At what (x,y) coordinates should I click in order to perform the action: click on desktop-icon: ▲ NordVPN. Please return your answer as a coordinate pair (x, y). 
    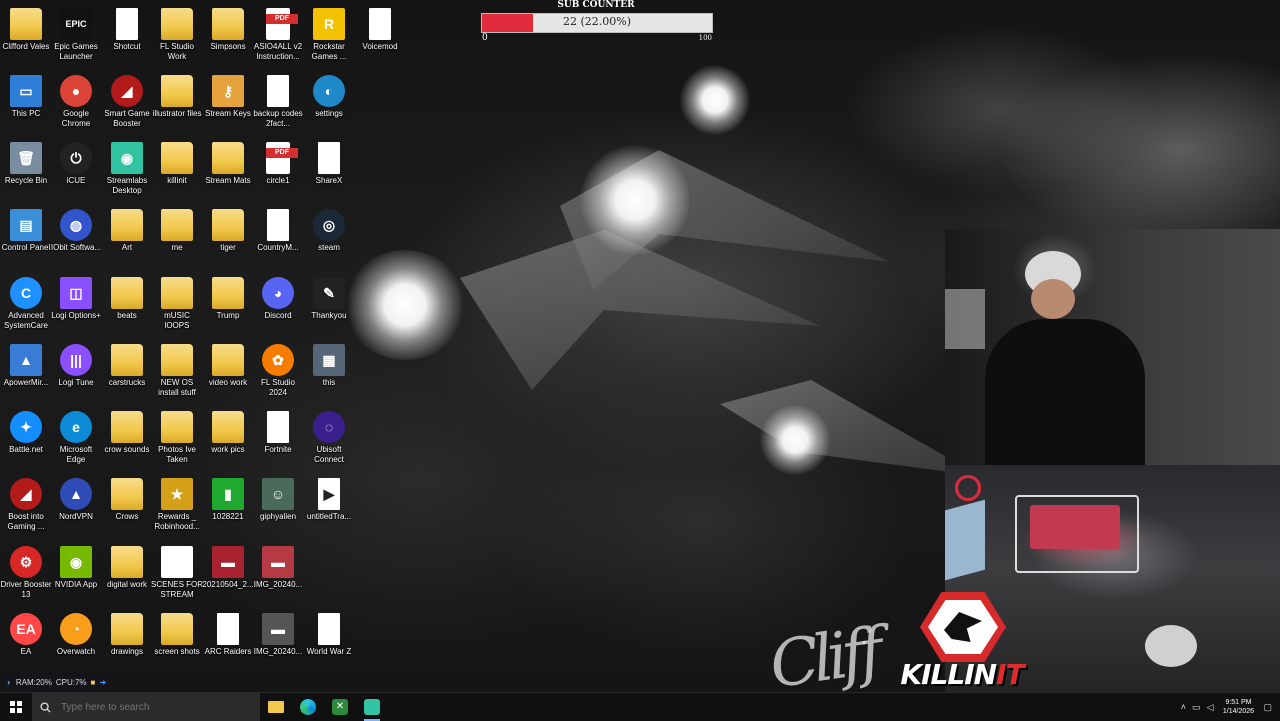
    Looking at the image, I should click on (76, 497).